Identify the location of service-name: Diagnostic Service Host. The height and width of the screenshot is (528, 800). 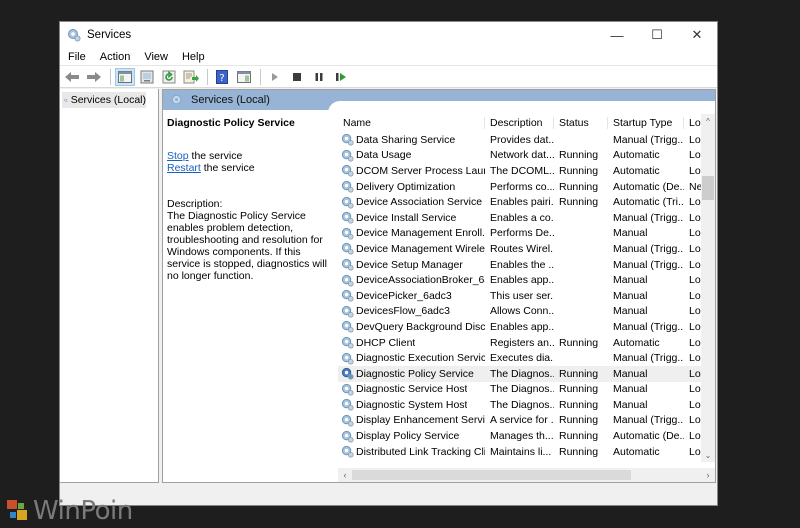
(412, 389).